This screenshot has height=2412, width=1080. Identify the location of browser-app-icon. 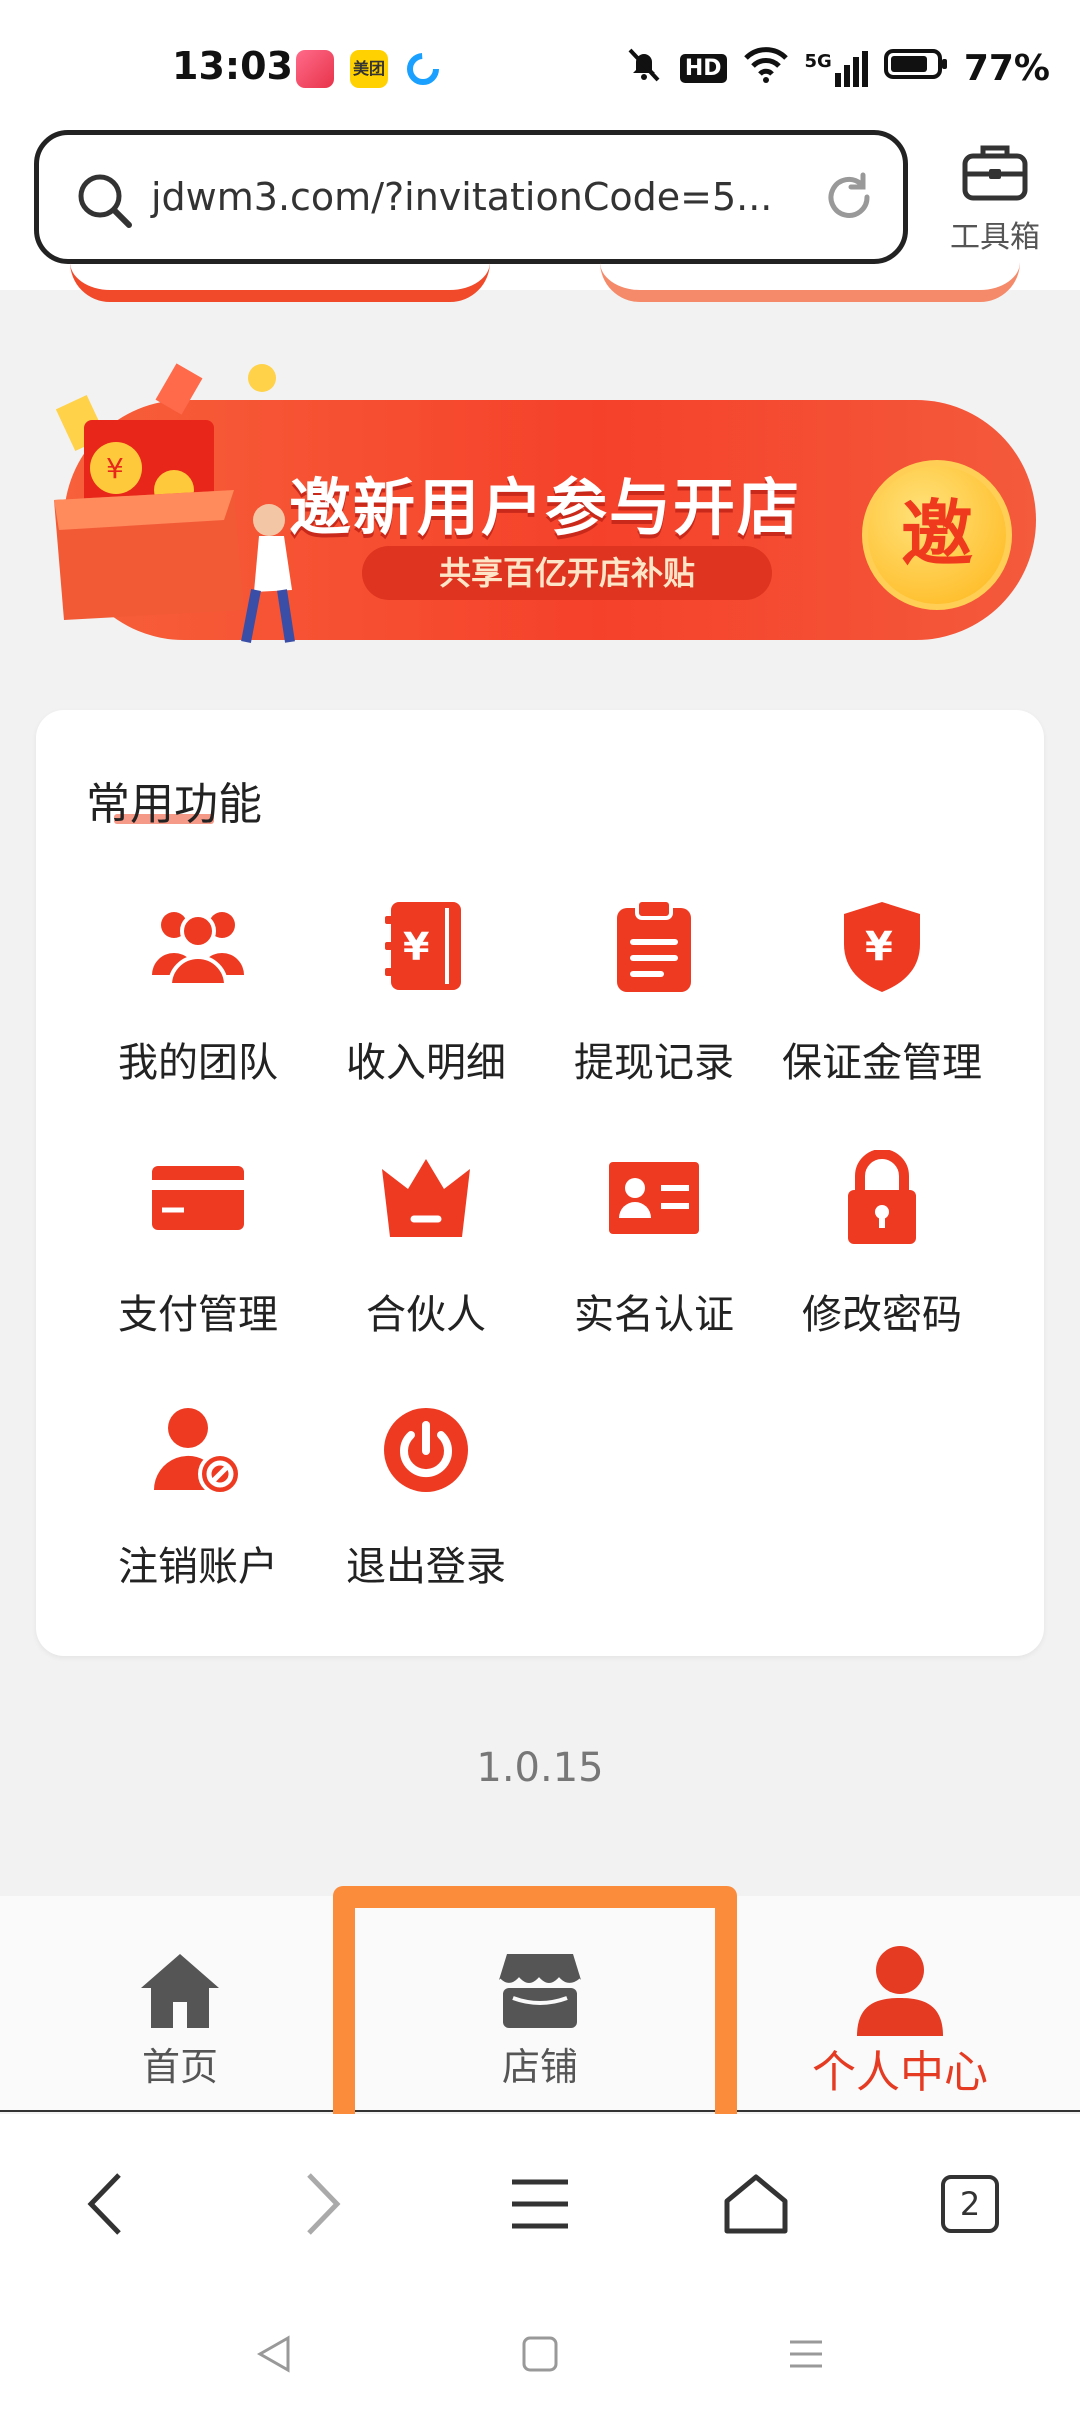
(423, 69).